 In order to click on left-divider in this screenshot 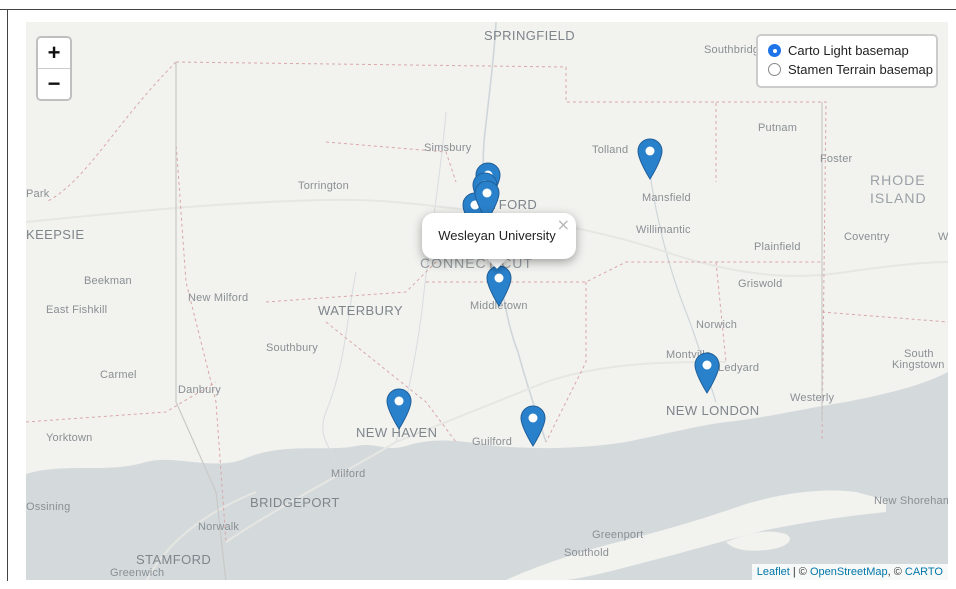, I will do `click(7, 295)`.